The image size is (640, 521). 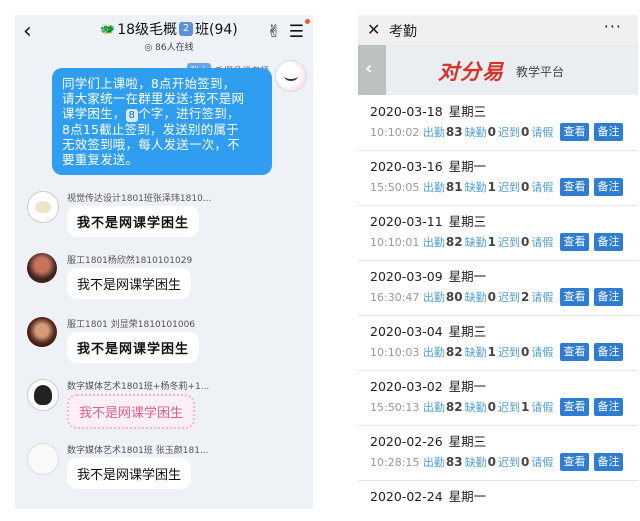 I want to click on more-icon: ···, so click(x=613, y=26).